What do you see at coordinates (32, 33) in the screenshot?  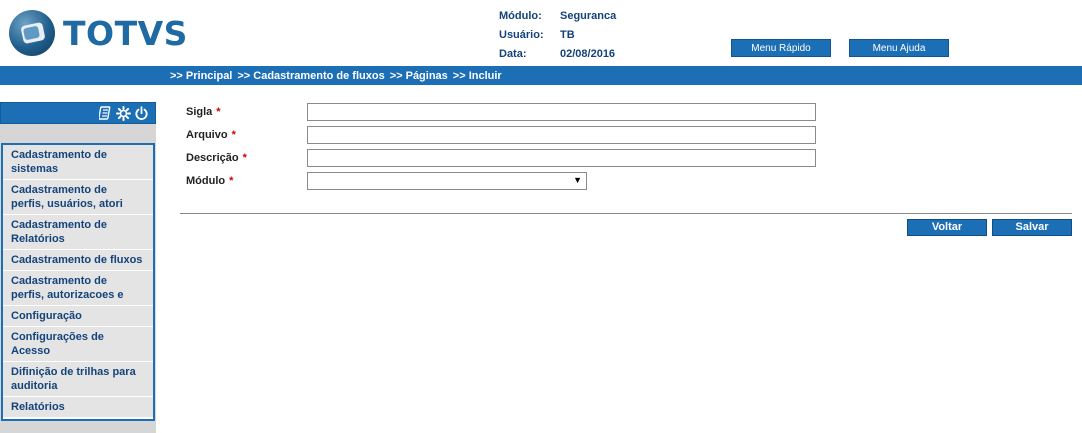 I see `totvs-logo-mark-icon` at bounding box center [32, 33].